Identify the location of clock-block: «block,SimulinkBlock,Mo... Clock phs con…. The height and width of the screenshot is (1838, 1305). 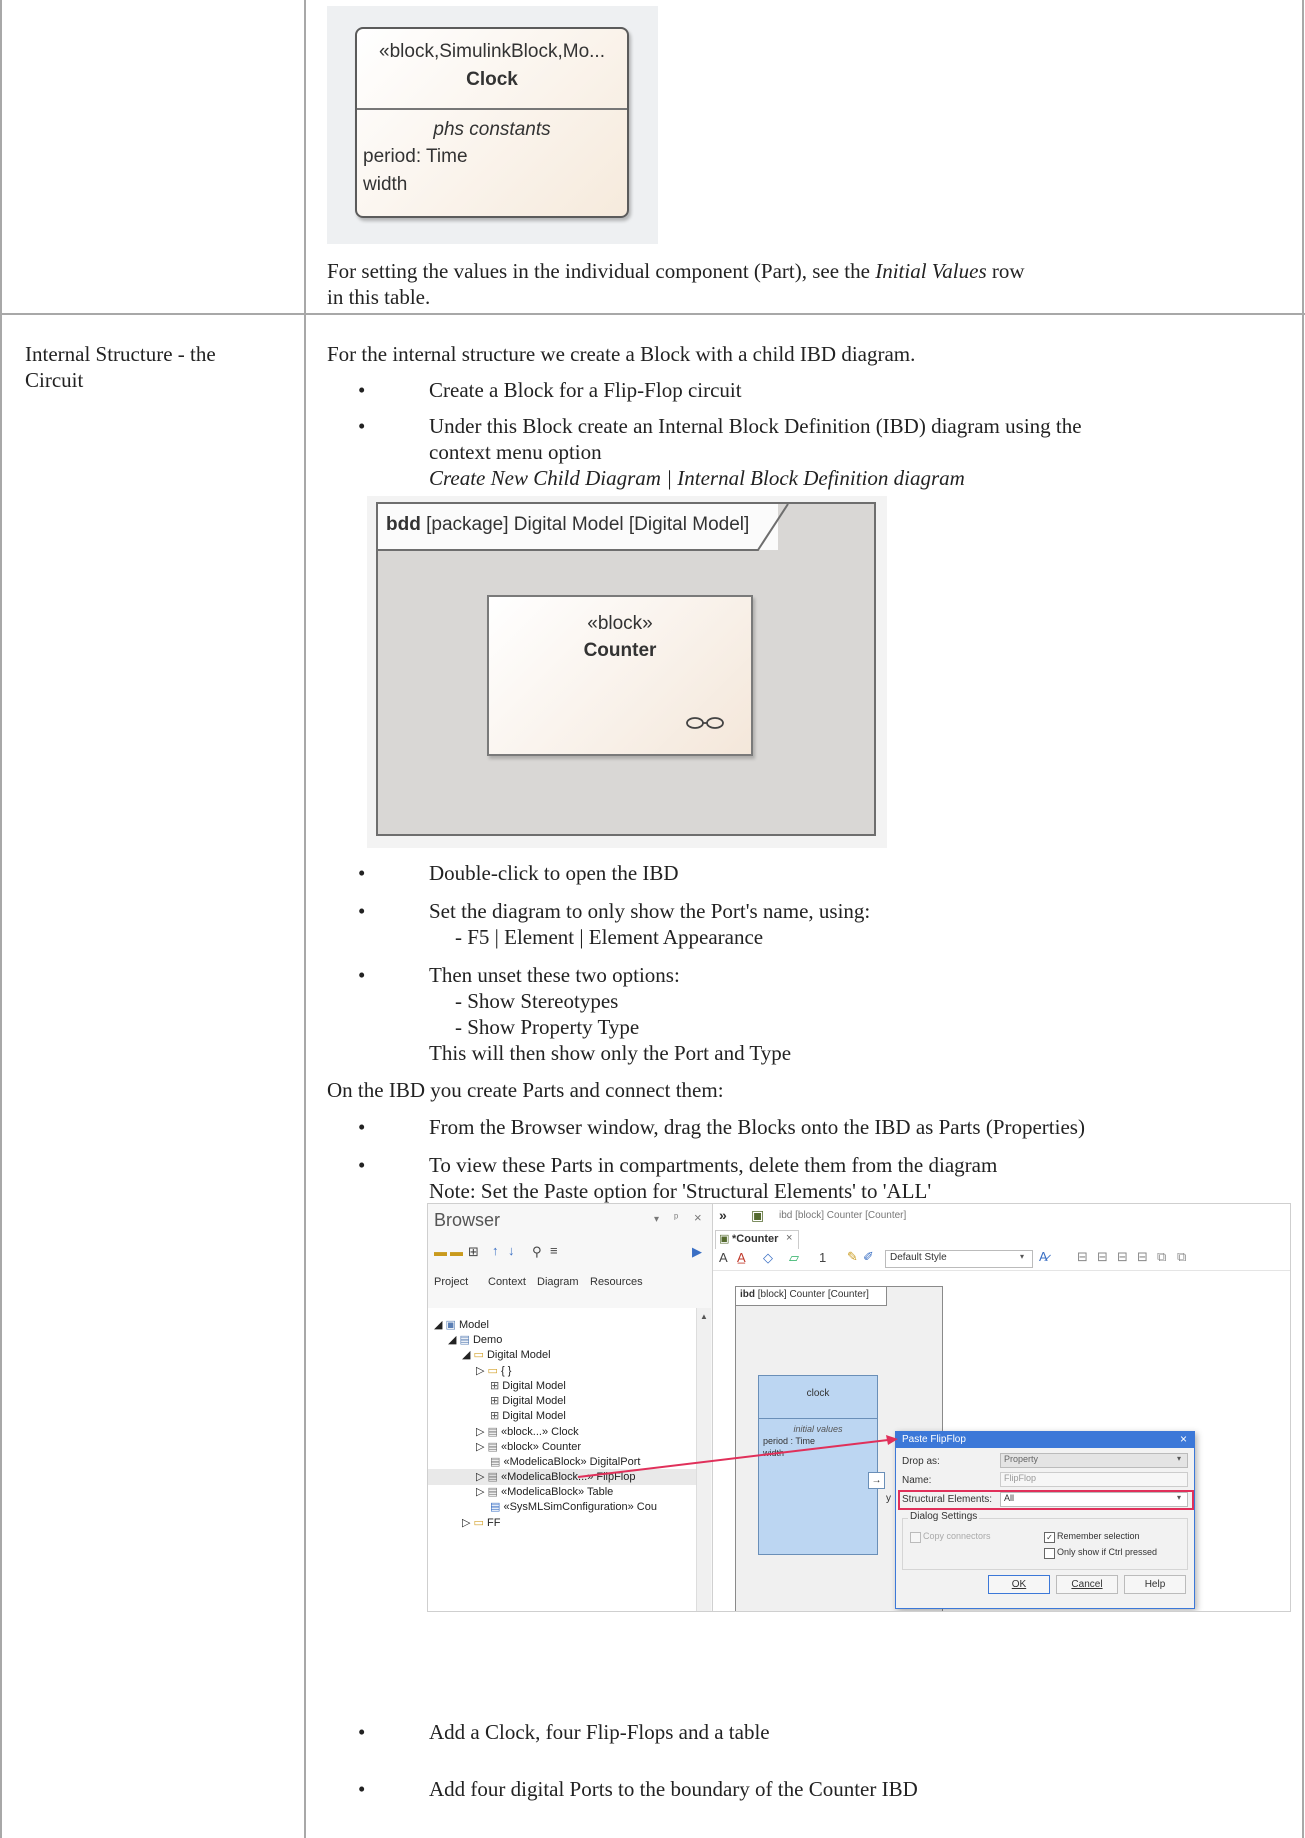
(492, 122).